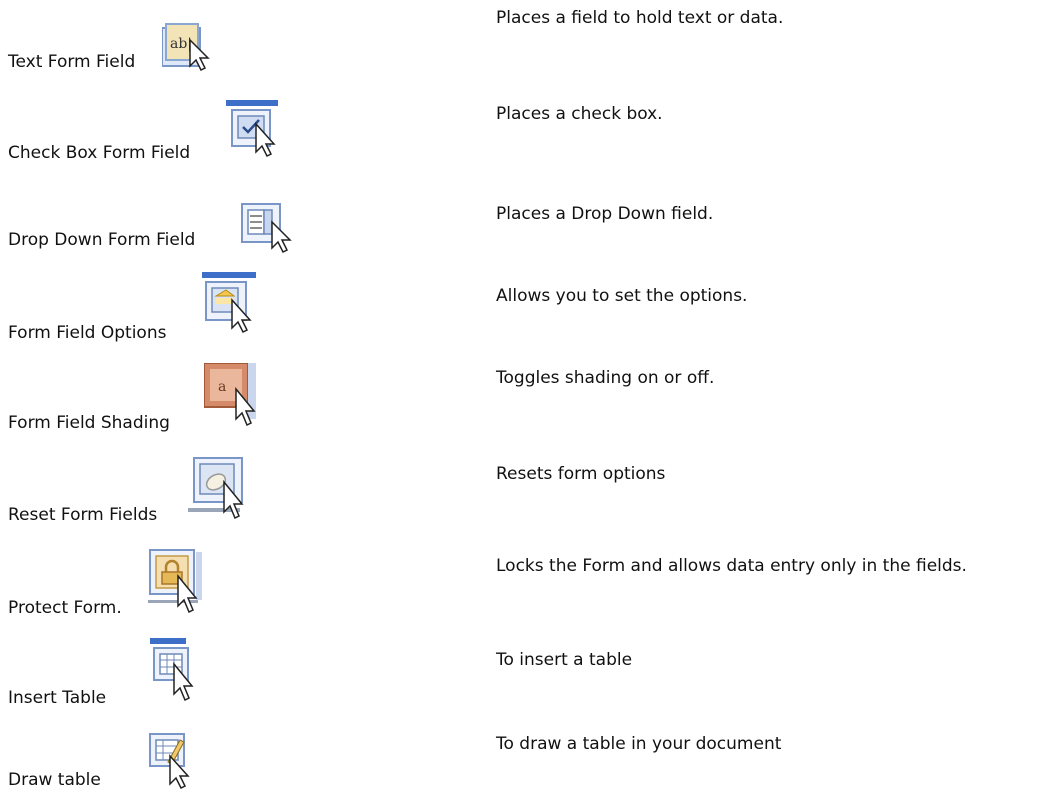 The width and height of the screenshot is (1051, 800). Describe the element at coordinates (87, 333) in the screenshot. I see `item-name: Form Field Options` at that location.